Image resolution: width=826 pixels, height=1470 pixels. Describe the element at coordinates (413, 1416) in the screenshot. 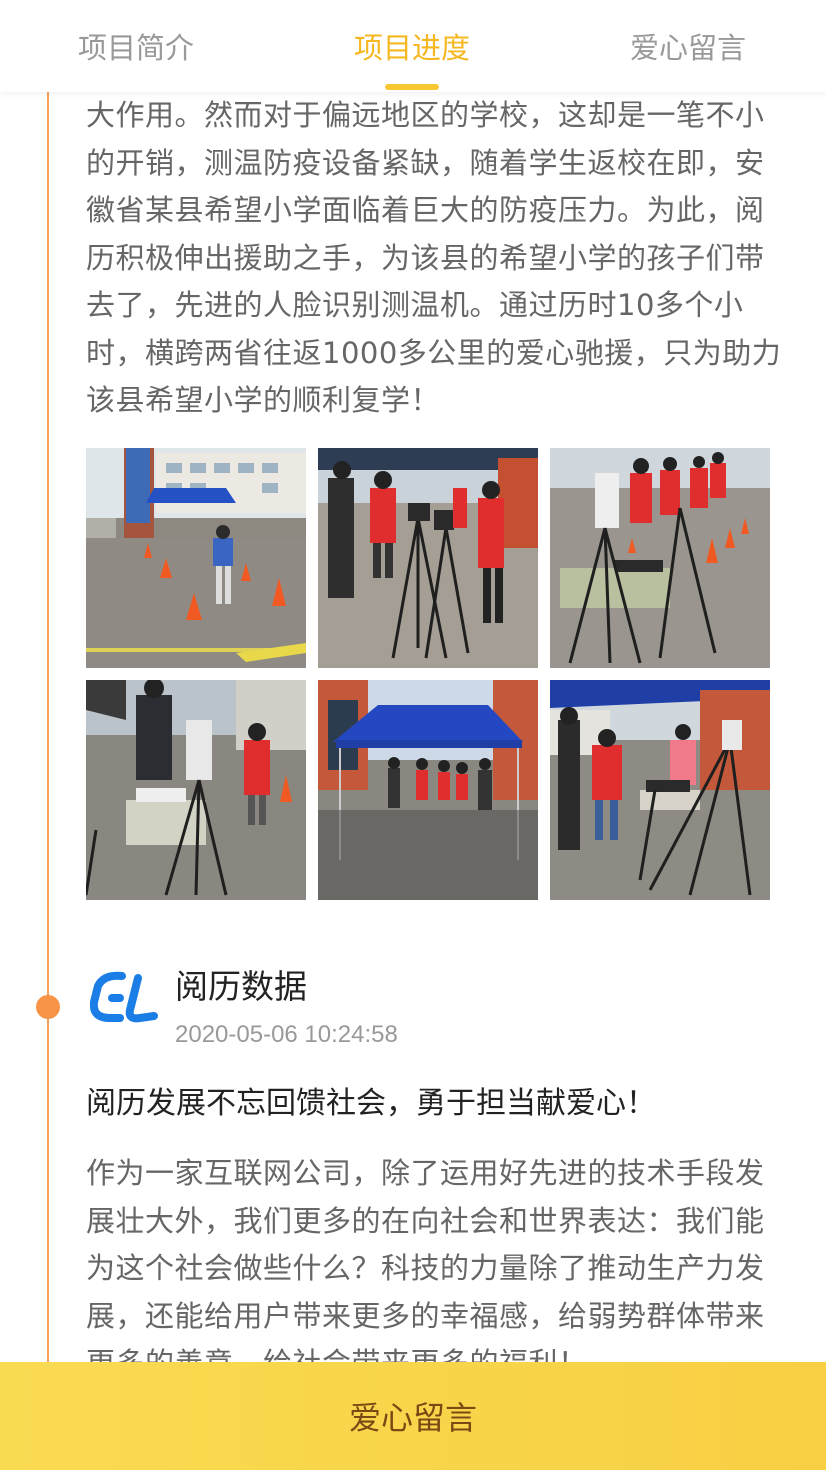

I see `love-message-button: 爱心留言` at that location.